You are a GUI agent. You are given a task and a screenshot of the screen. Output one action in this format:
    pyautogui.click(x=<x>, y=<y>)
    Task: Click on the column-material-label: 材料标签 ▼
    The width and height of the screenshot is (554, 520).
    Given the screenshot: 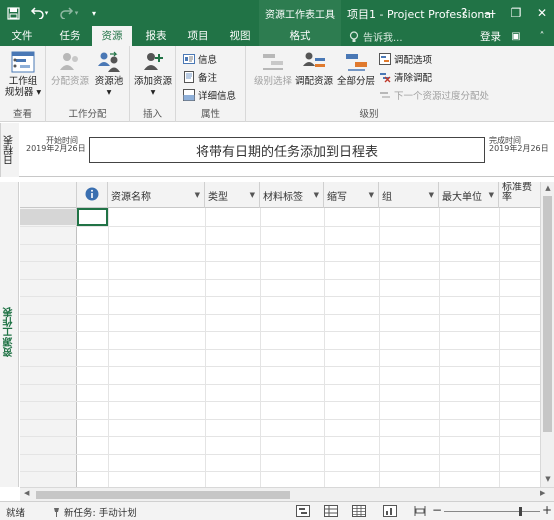 What is the action you would take?
    pyautogui.click(x=292, y=195)
    